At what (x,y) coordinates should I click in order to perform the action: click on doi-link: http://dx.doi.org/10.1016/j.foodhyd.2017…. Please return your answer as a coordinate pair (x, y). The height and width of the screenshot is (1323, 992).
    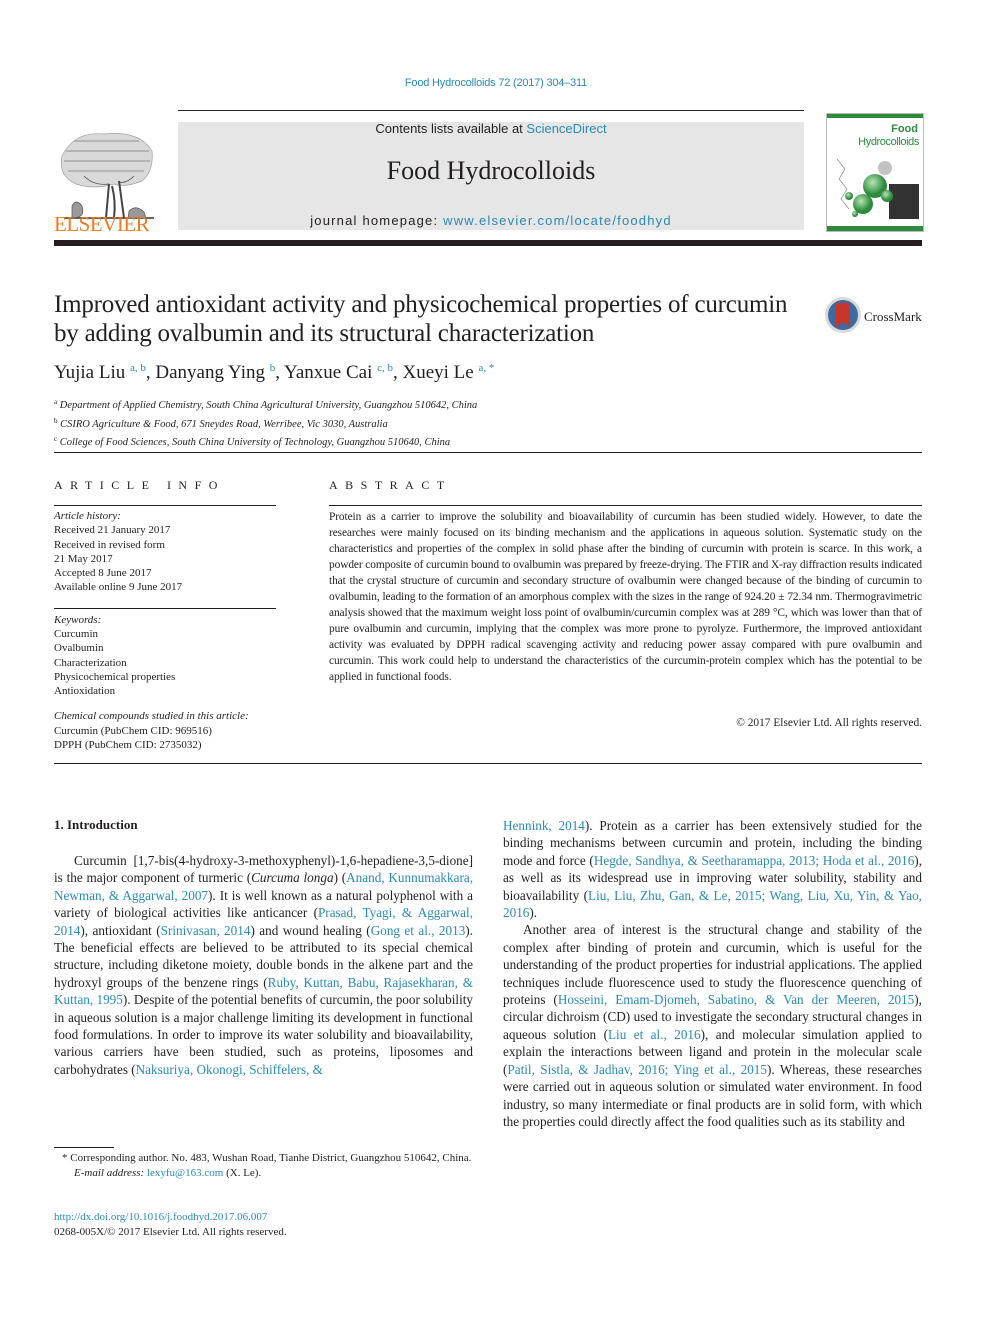
    Looking at the image, I should click on (170, 1217).